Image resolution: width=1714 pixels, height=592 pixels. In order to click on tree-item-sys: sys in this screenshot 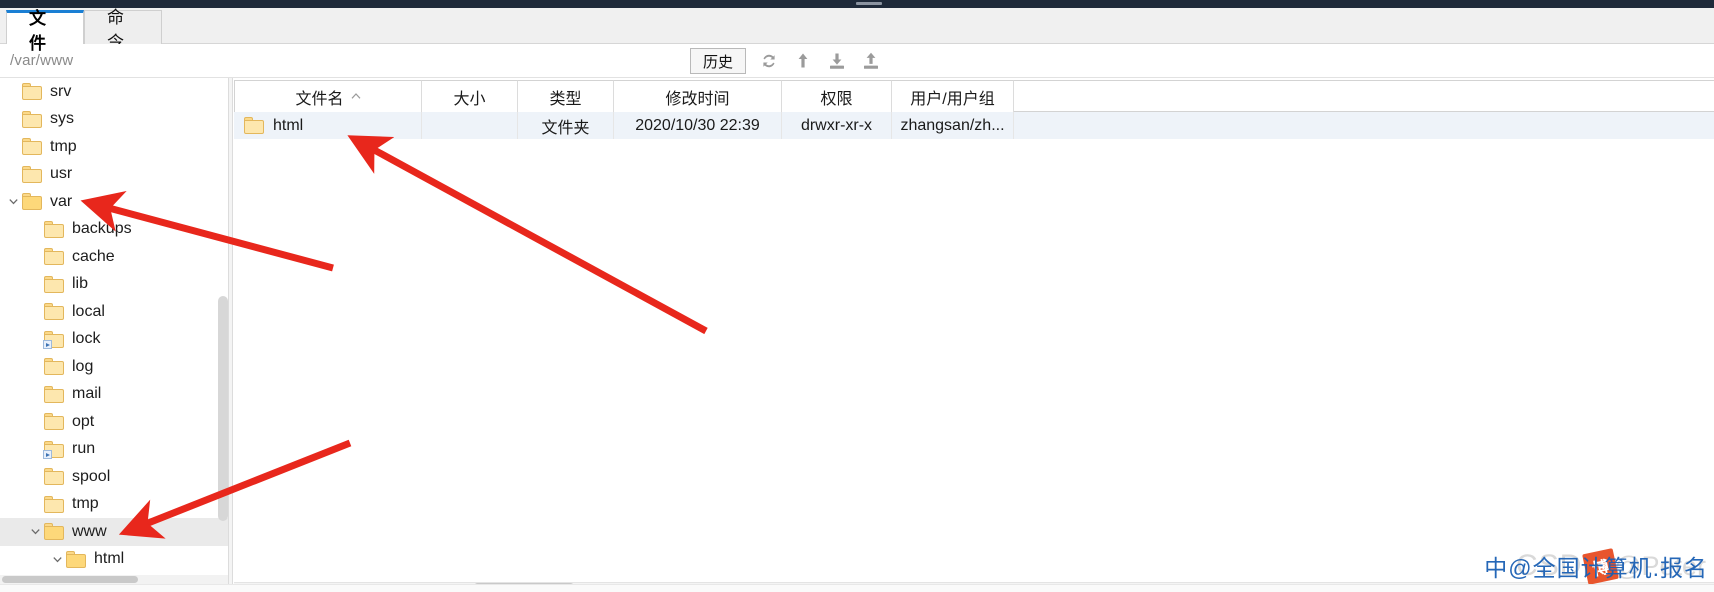, I will do `click(114, 120)`.